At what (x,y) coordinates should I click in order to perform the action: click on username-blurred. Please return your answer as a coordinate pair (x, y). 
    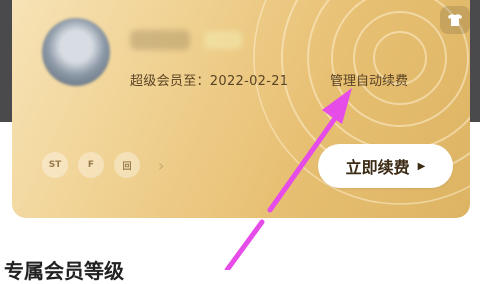
    Looking at the image, I should click on (160, 40).